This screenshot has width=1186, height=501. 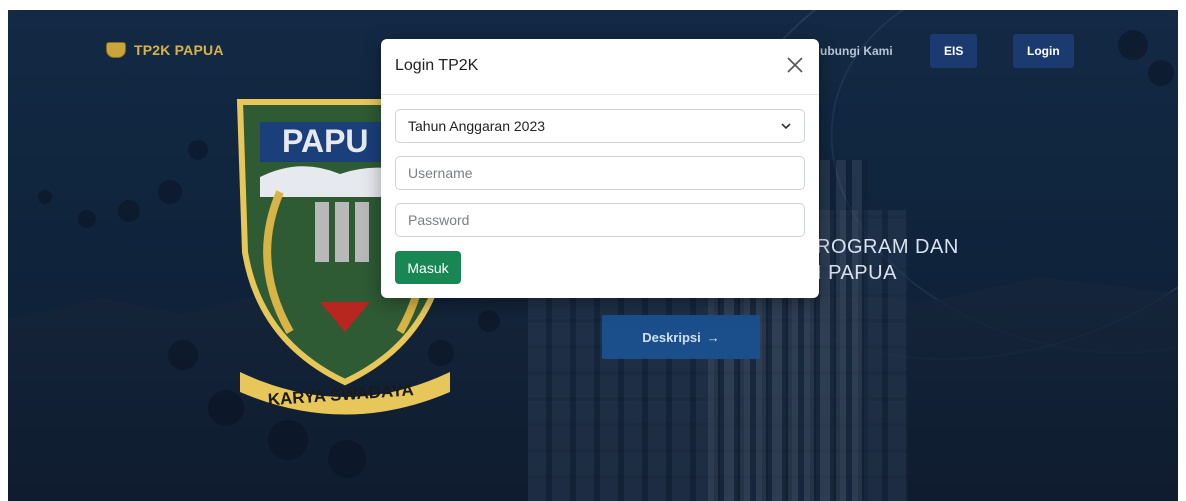 What do you see at coordinates (116, 50) in the screenshot?
I see `brand-logo-icon` at bounding box center [116, 50].